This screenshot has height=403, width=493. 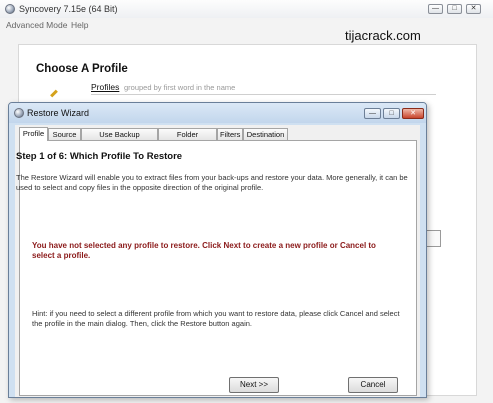 I want to click on main-window-title: Syncovery 7.15e (64 Bit), so click(x=68, y=9).